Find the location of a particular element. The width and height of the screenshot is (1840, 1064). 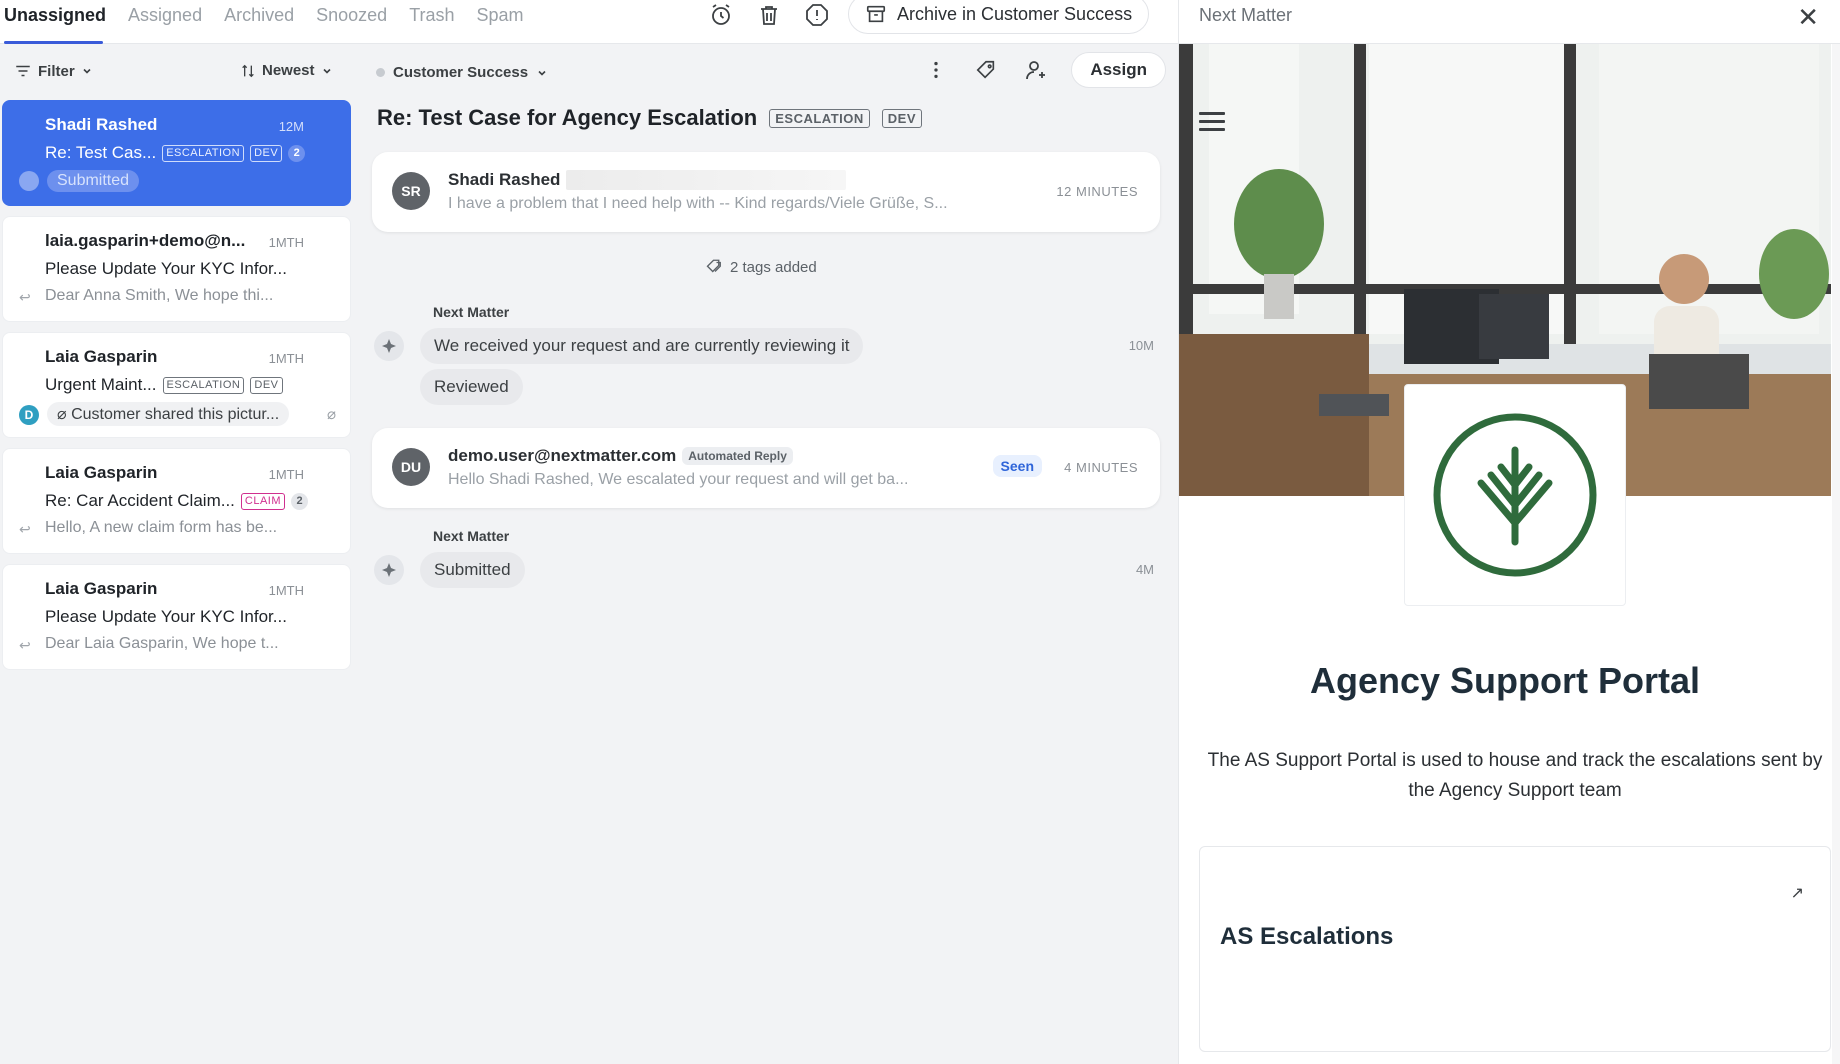

snooze-icon is located at coordinates (721, 15).